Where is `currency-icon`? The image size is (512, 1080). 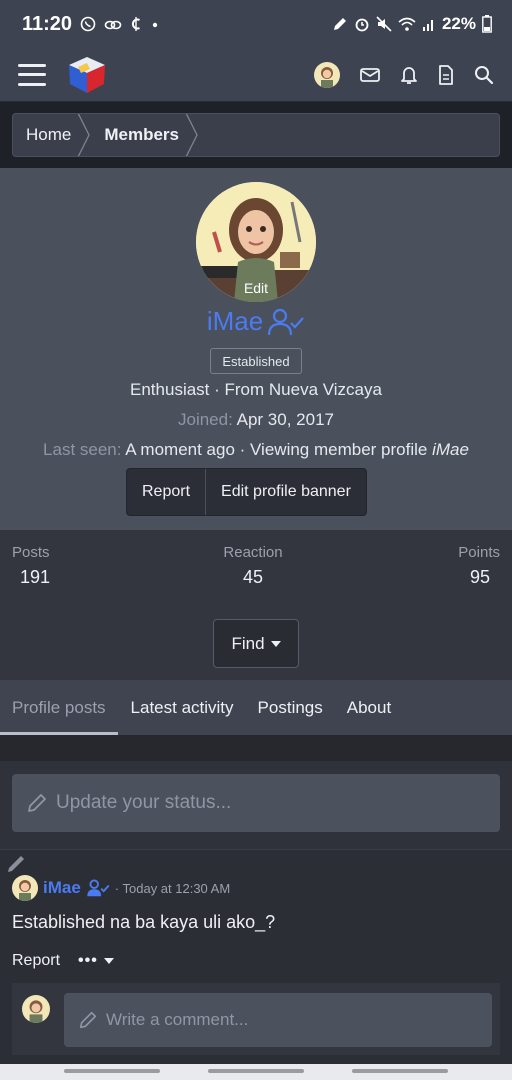 currency-icon is located at coordinates (136, 24).